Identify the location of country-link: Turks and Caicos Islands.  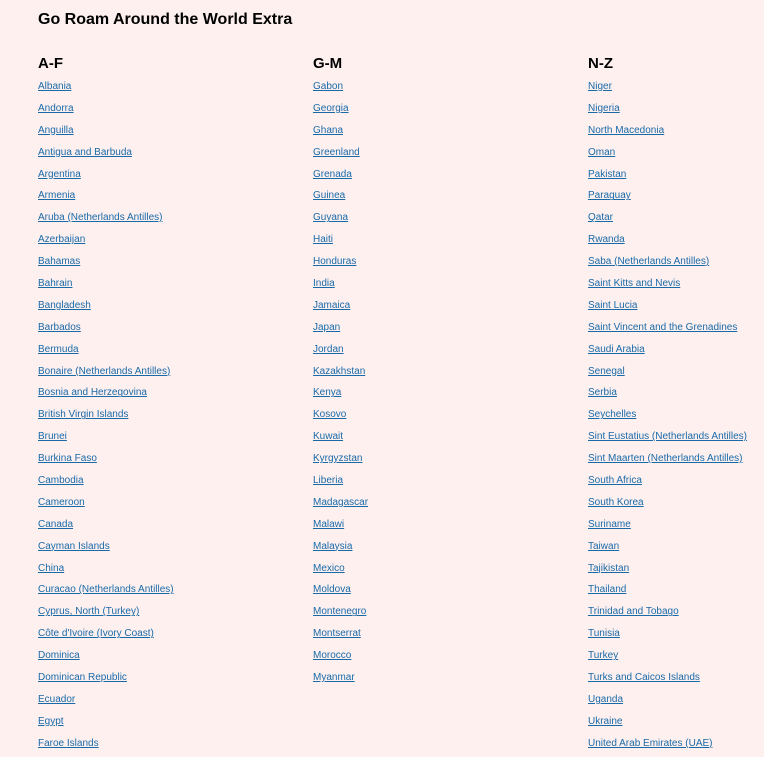
(644, 677).